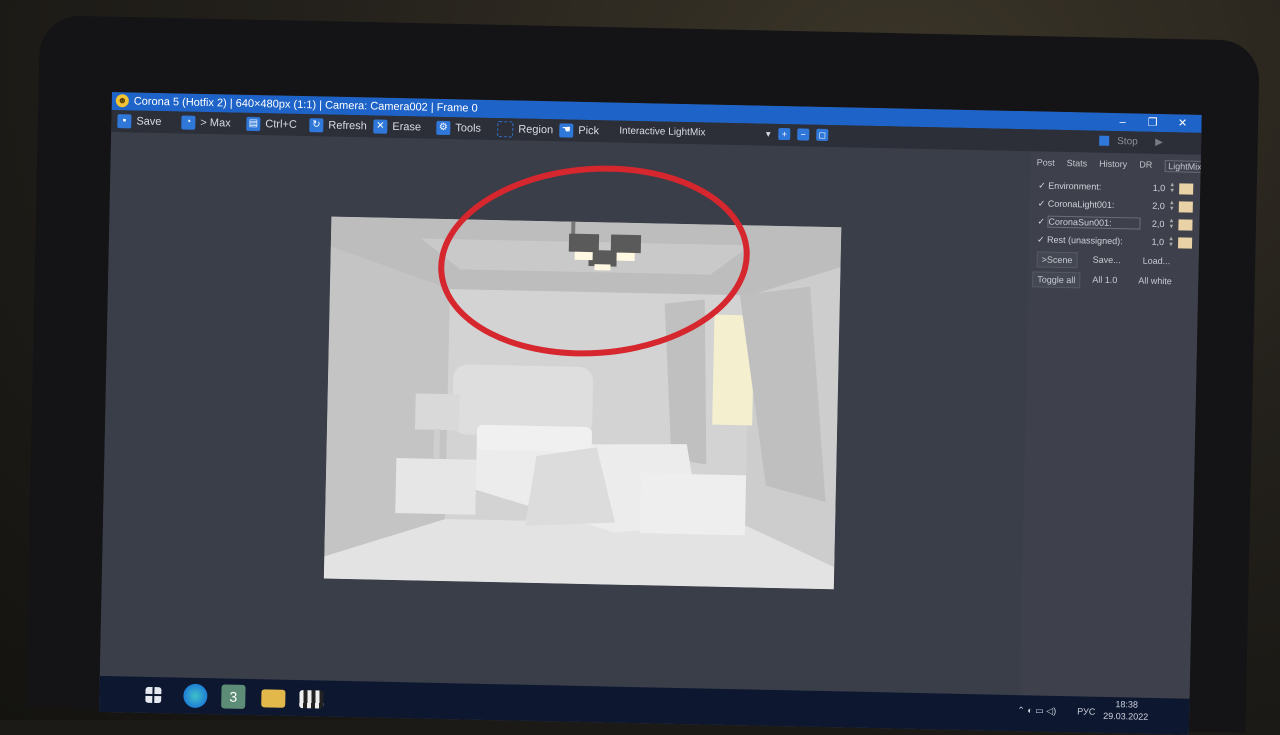 The height and width of the screenshot is (735, 1280). What do you see at coordinates (1127, 142) in the screenshot?
I see `stop-button: Stop` at bounding box center [1127, 142].